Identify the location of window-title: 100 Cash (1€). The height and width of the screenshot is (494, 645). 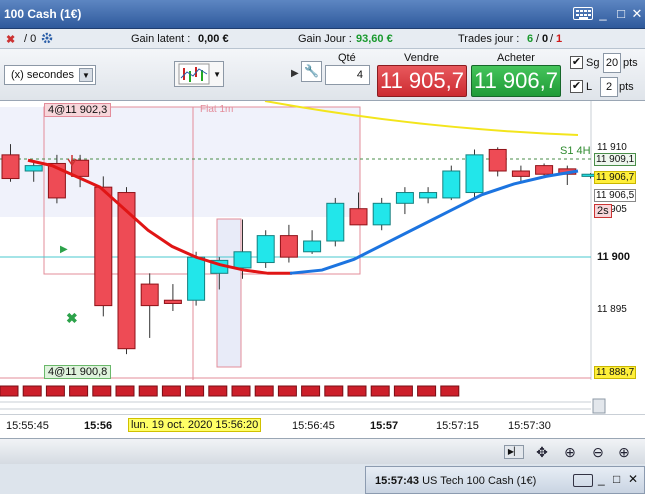
(43, 14).